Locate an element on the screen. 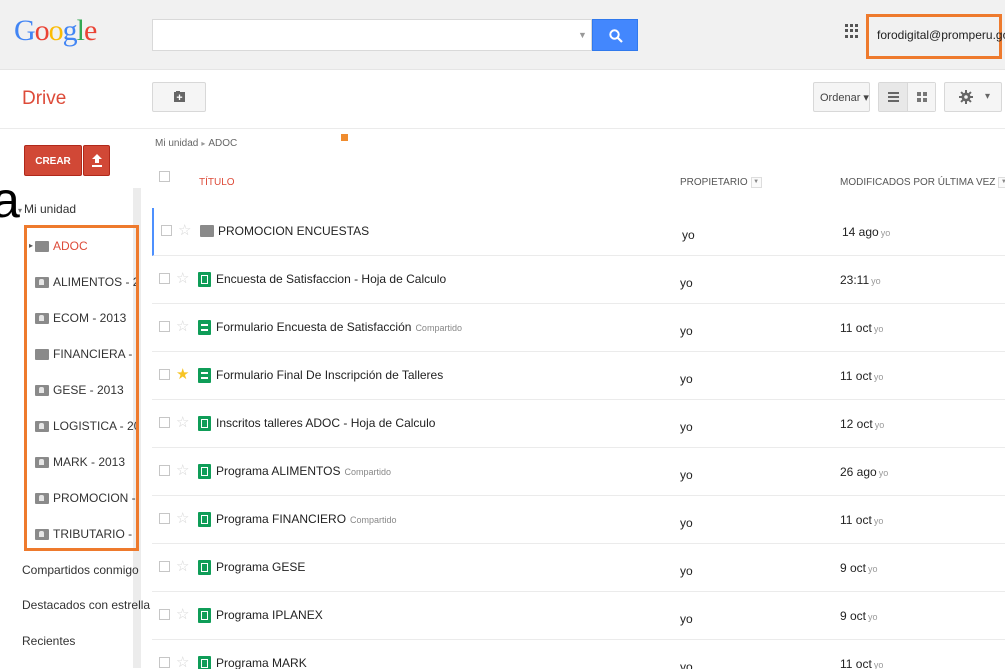 This screenshot has width=1005, height=669. table-row: ☆ Programa GESE yo 9 oct yo is located at coordinates (578, 568).